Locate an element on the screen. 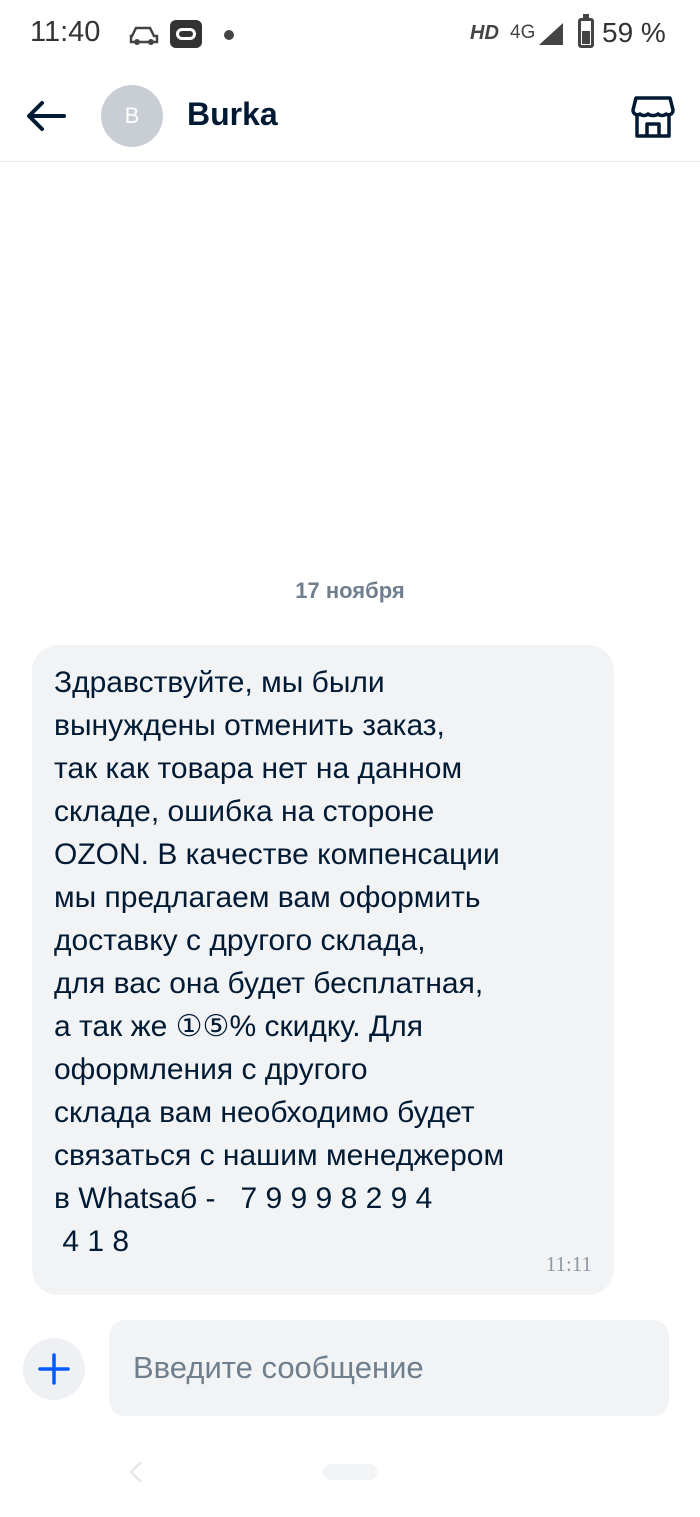  notification-dot-icon is located at coordinates (229, 35).